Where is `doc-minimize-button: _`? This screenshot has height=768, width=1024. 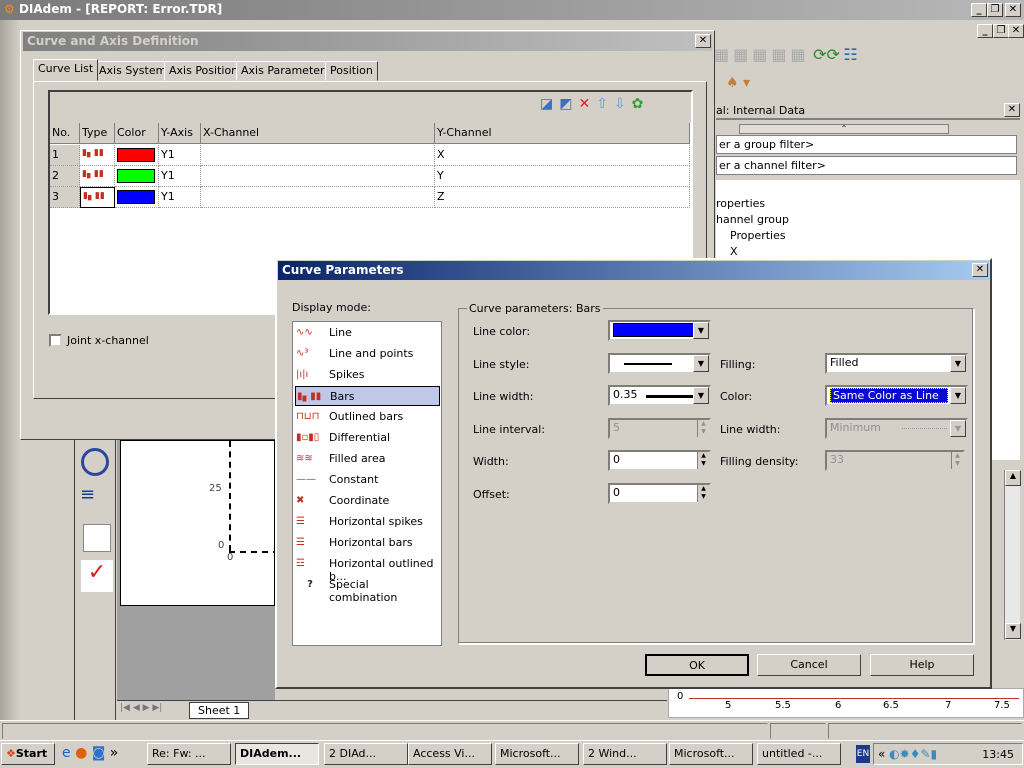 doc-minimize-button: _ is located at coordinates (985, 31).